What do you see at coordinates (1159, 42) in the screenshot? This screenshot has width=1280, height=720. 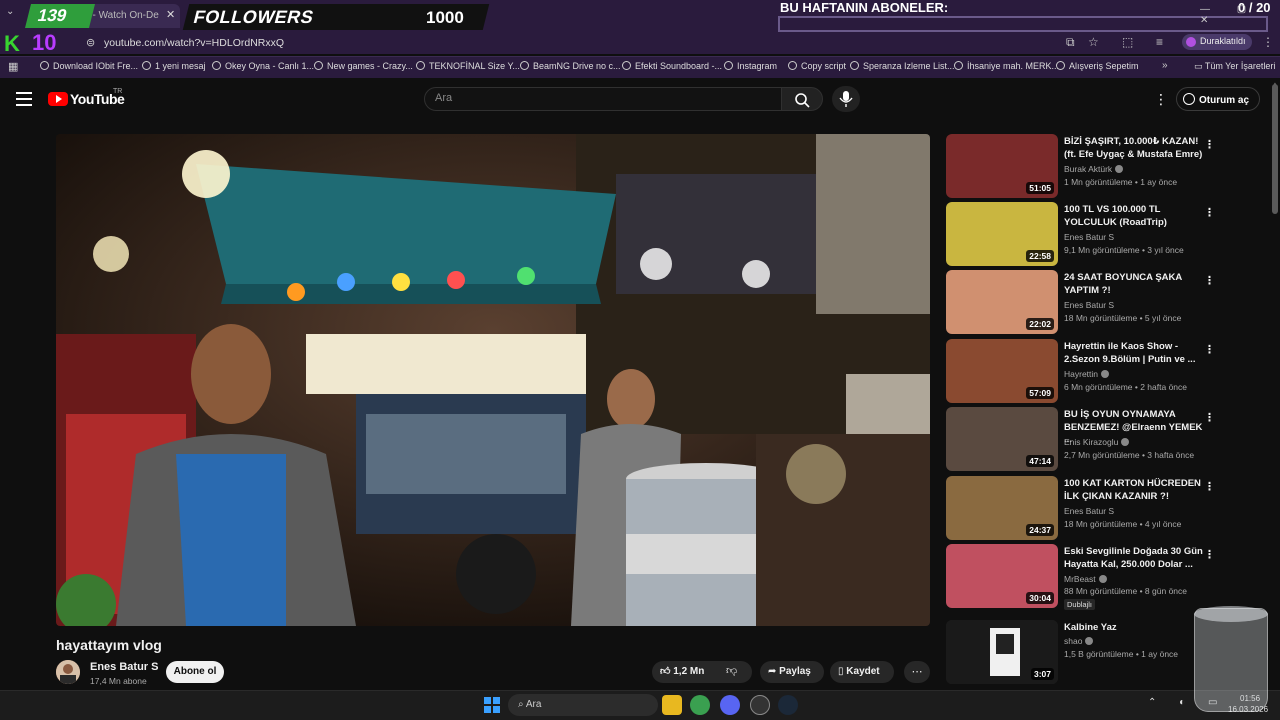 I see `media-controls-icon: ≡` at bounding box center [1159, 42].